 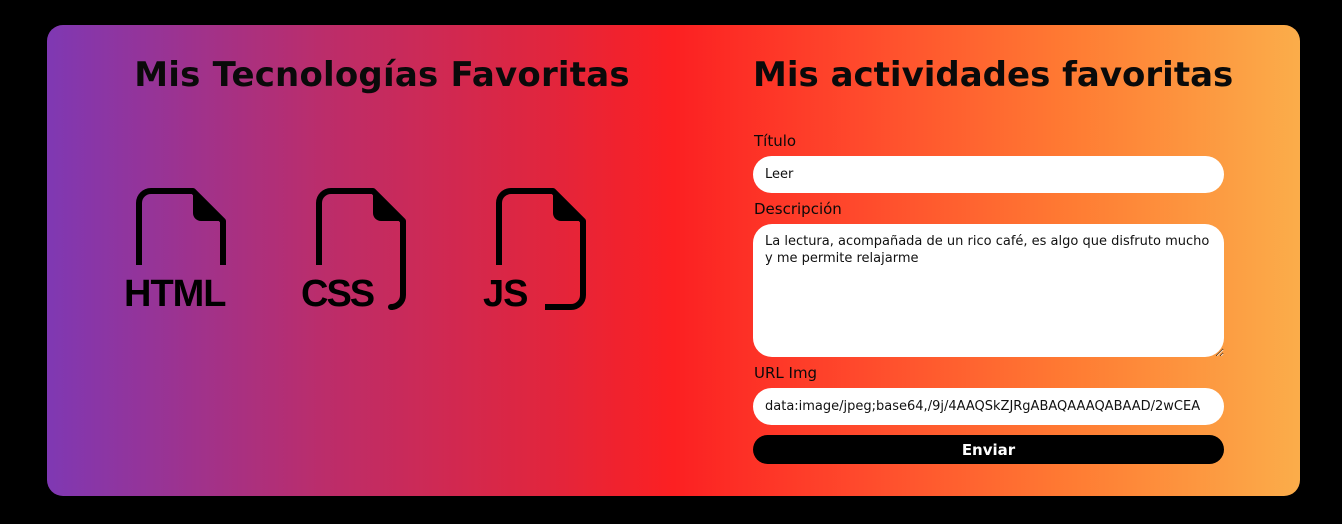 I want to click on activities-title: Mis actividades favoritas, so click(x=993, y=75).